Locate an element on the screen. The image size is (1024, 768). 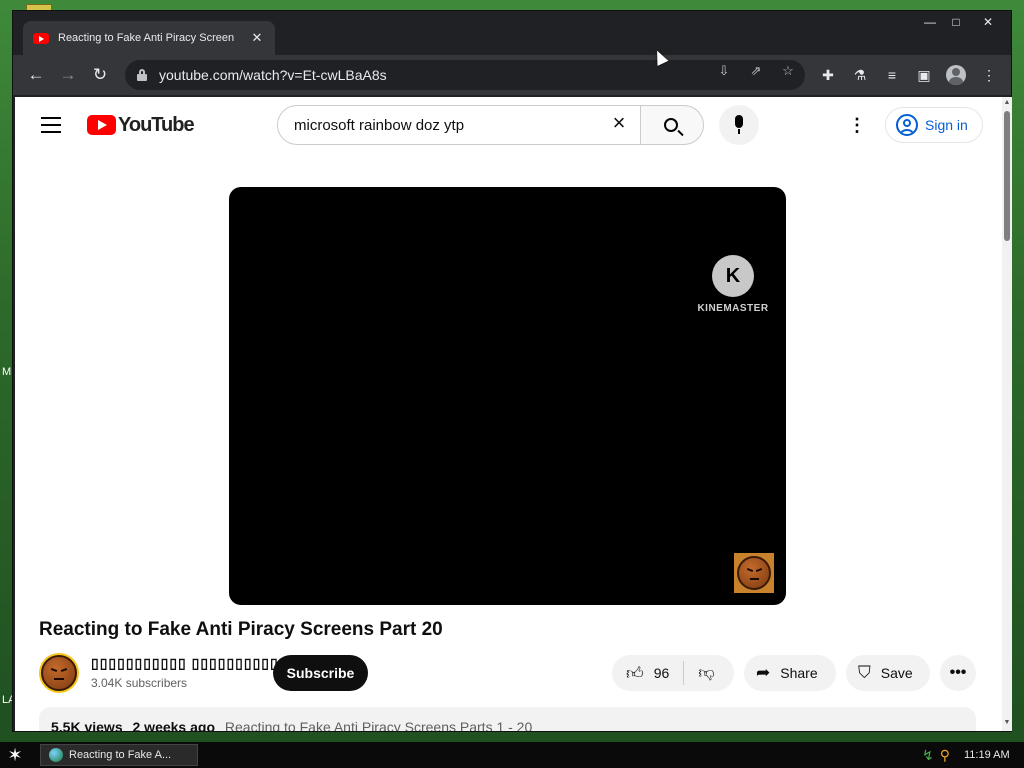
forward-button: → is located at coordinates (68, 75).